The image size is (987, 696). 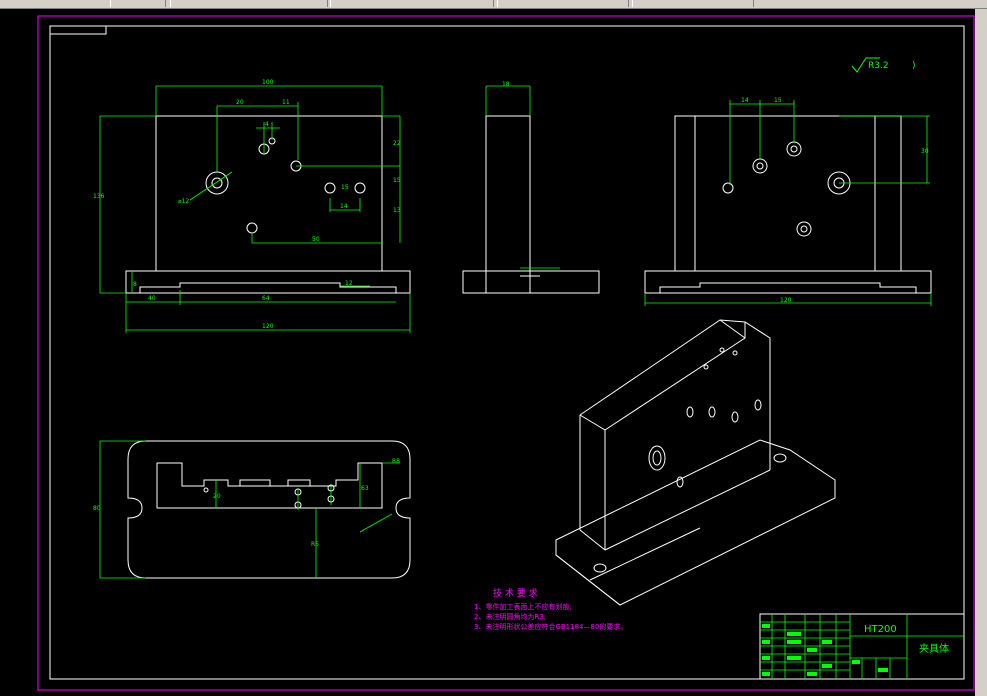 What do you see at coordinates (286, 102) in the screenshot?
I see `dim-11: 11` at bounding box center [286, 102].